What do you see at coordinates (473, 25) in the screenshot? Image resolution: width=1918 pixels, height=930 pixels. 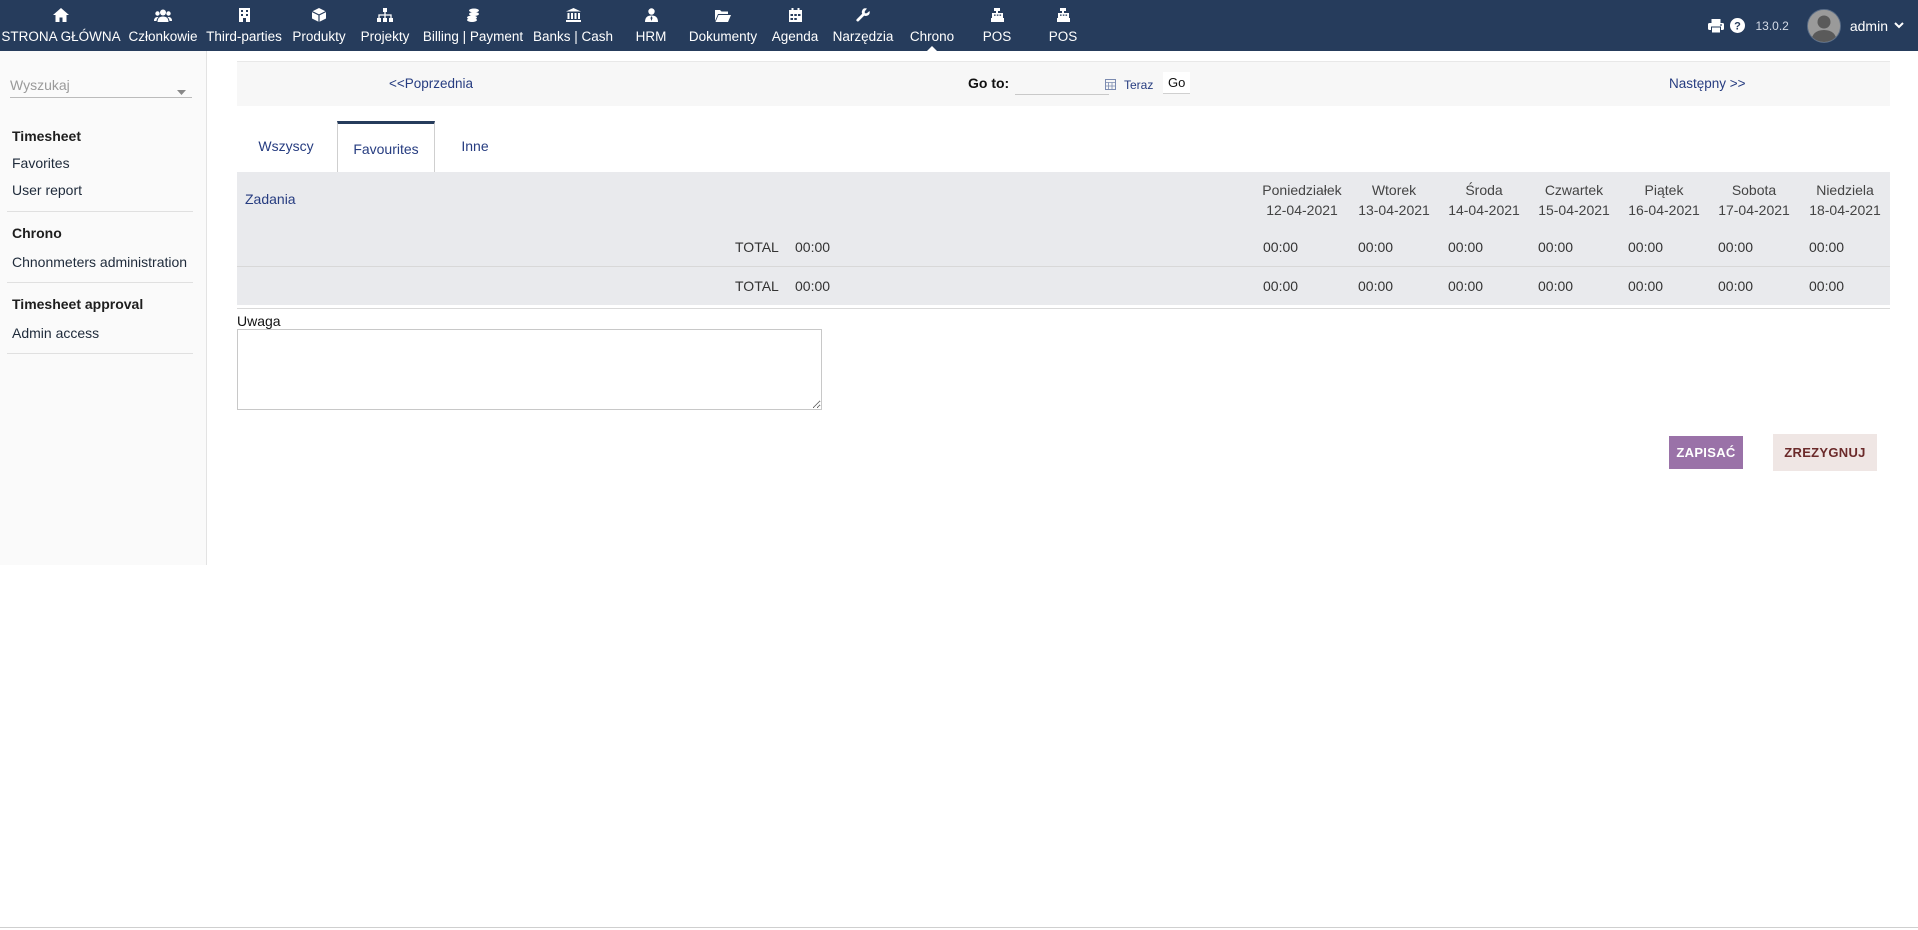 I see `nav-item-billing: Billing | Payment` at bounding box center [473, 25].